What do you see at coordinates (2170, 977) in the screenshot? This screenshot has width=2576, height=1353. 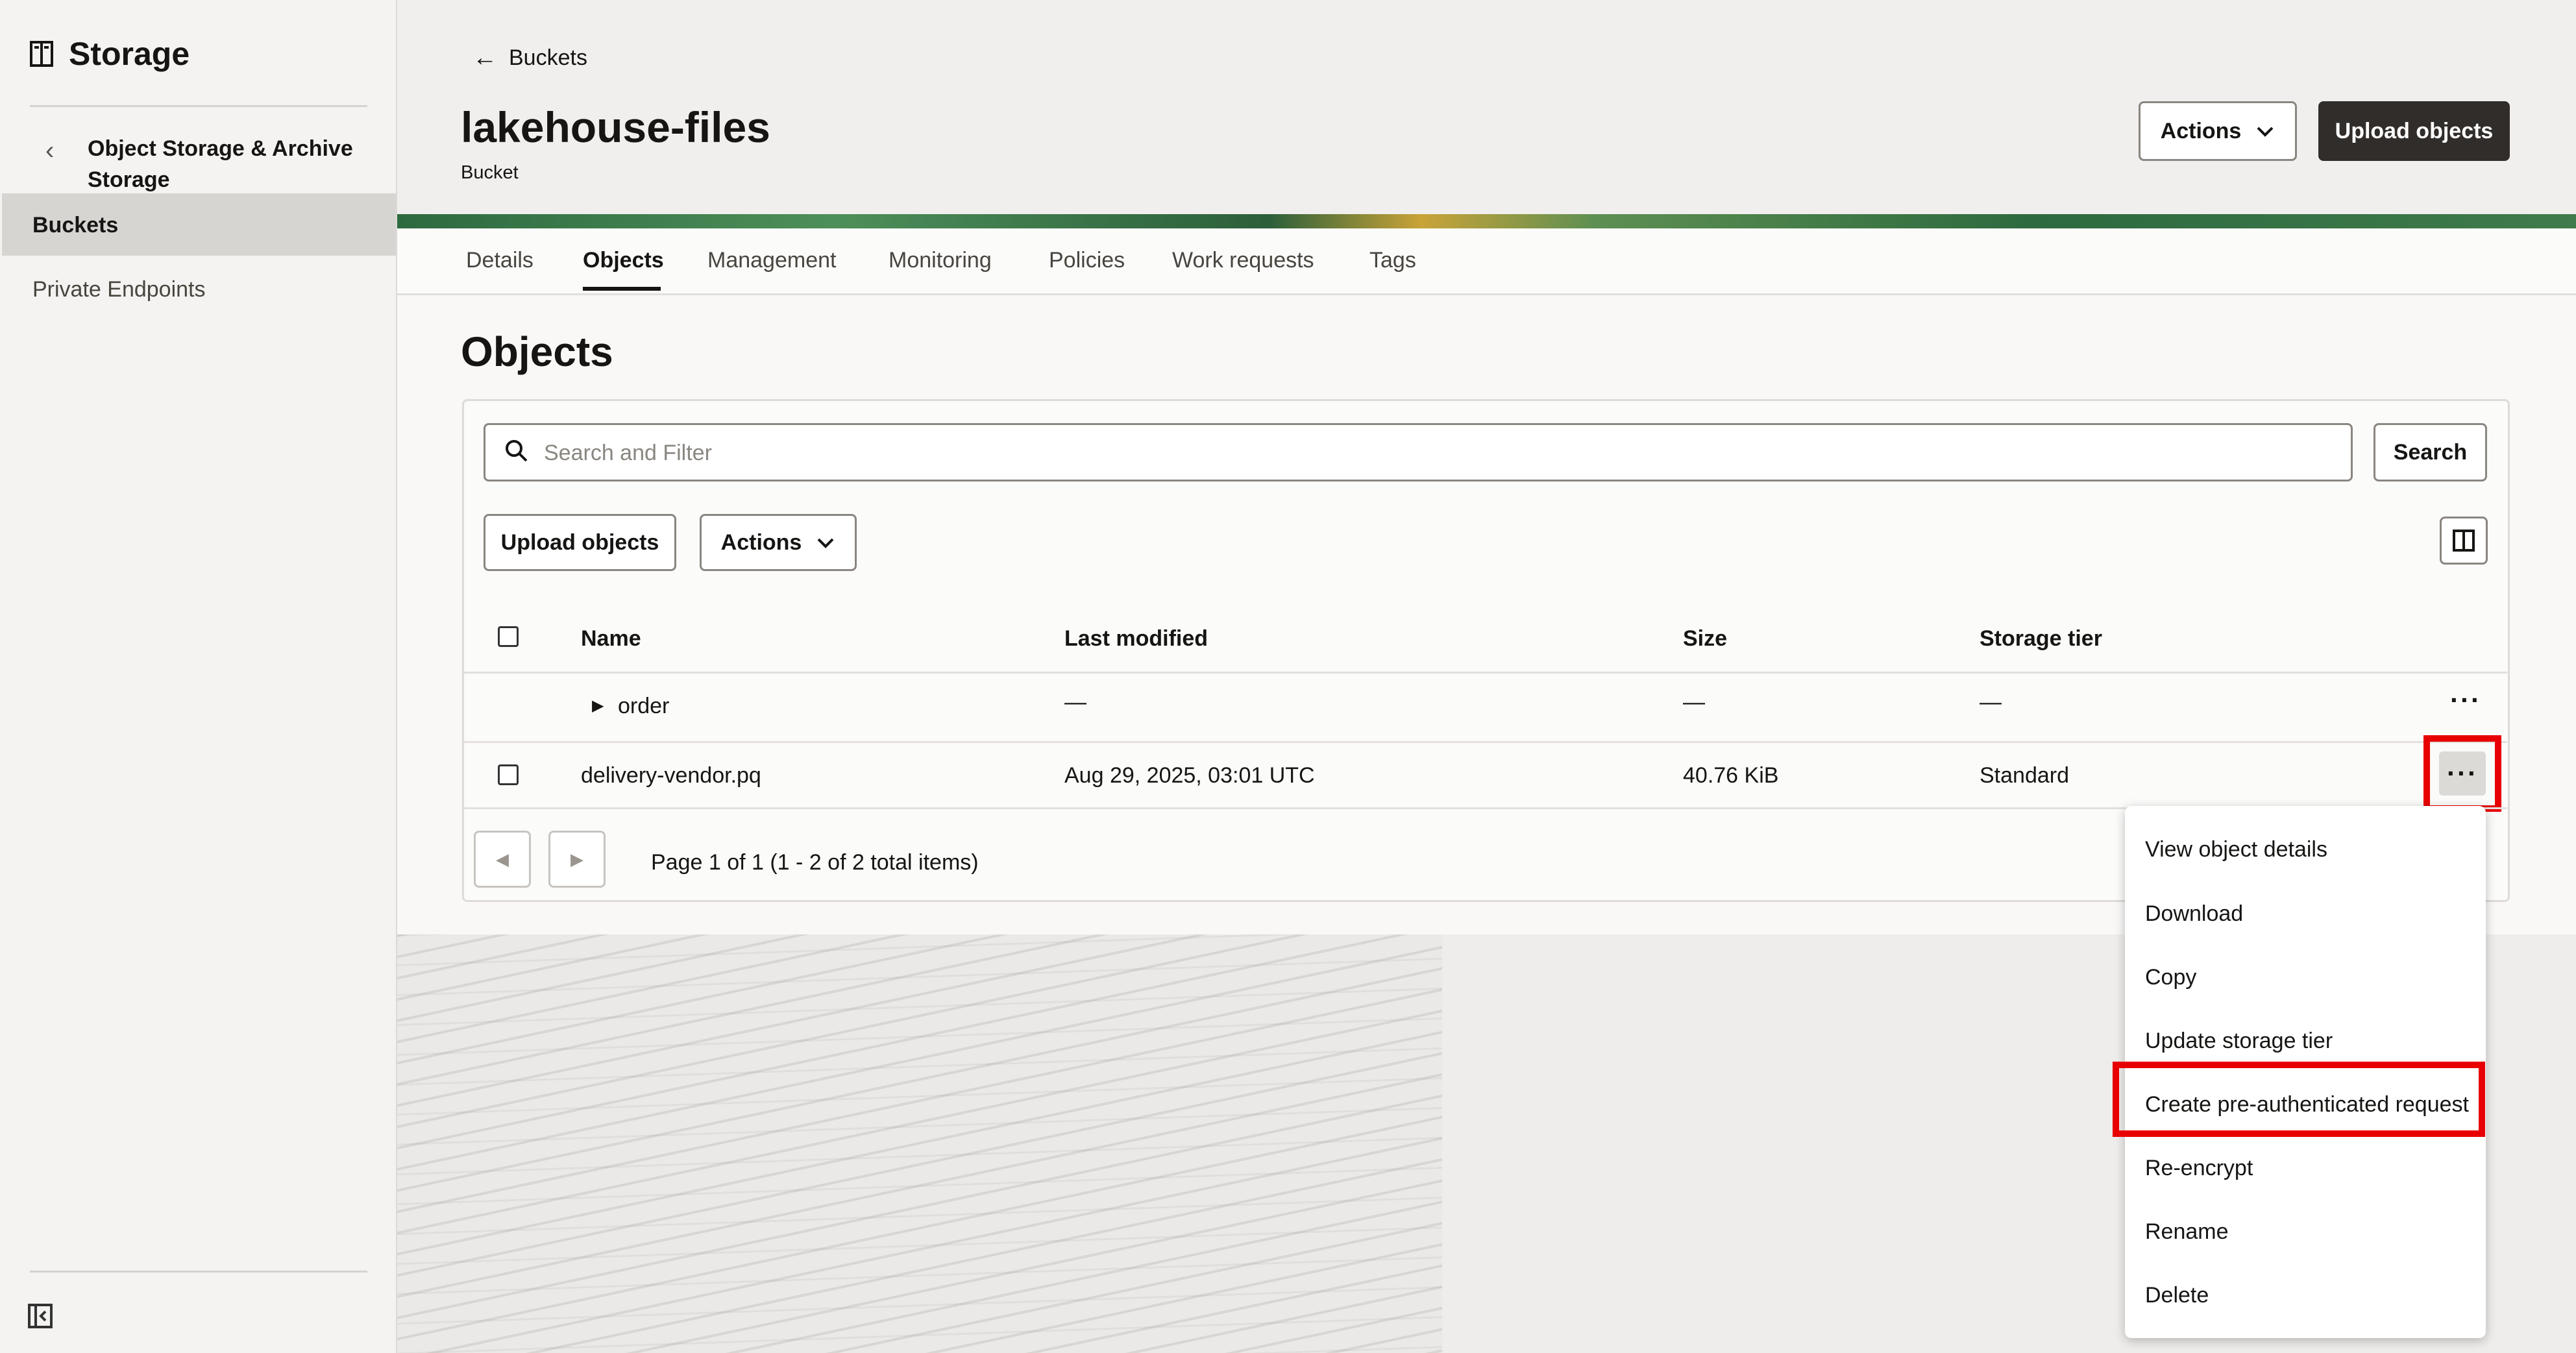 I see `menu-item-copy: Copy` at bounding box center [2170, 977].